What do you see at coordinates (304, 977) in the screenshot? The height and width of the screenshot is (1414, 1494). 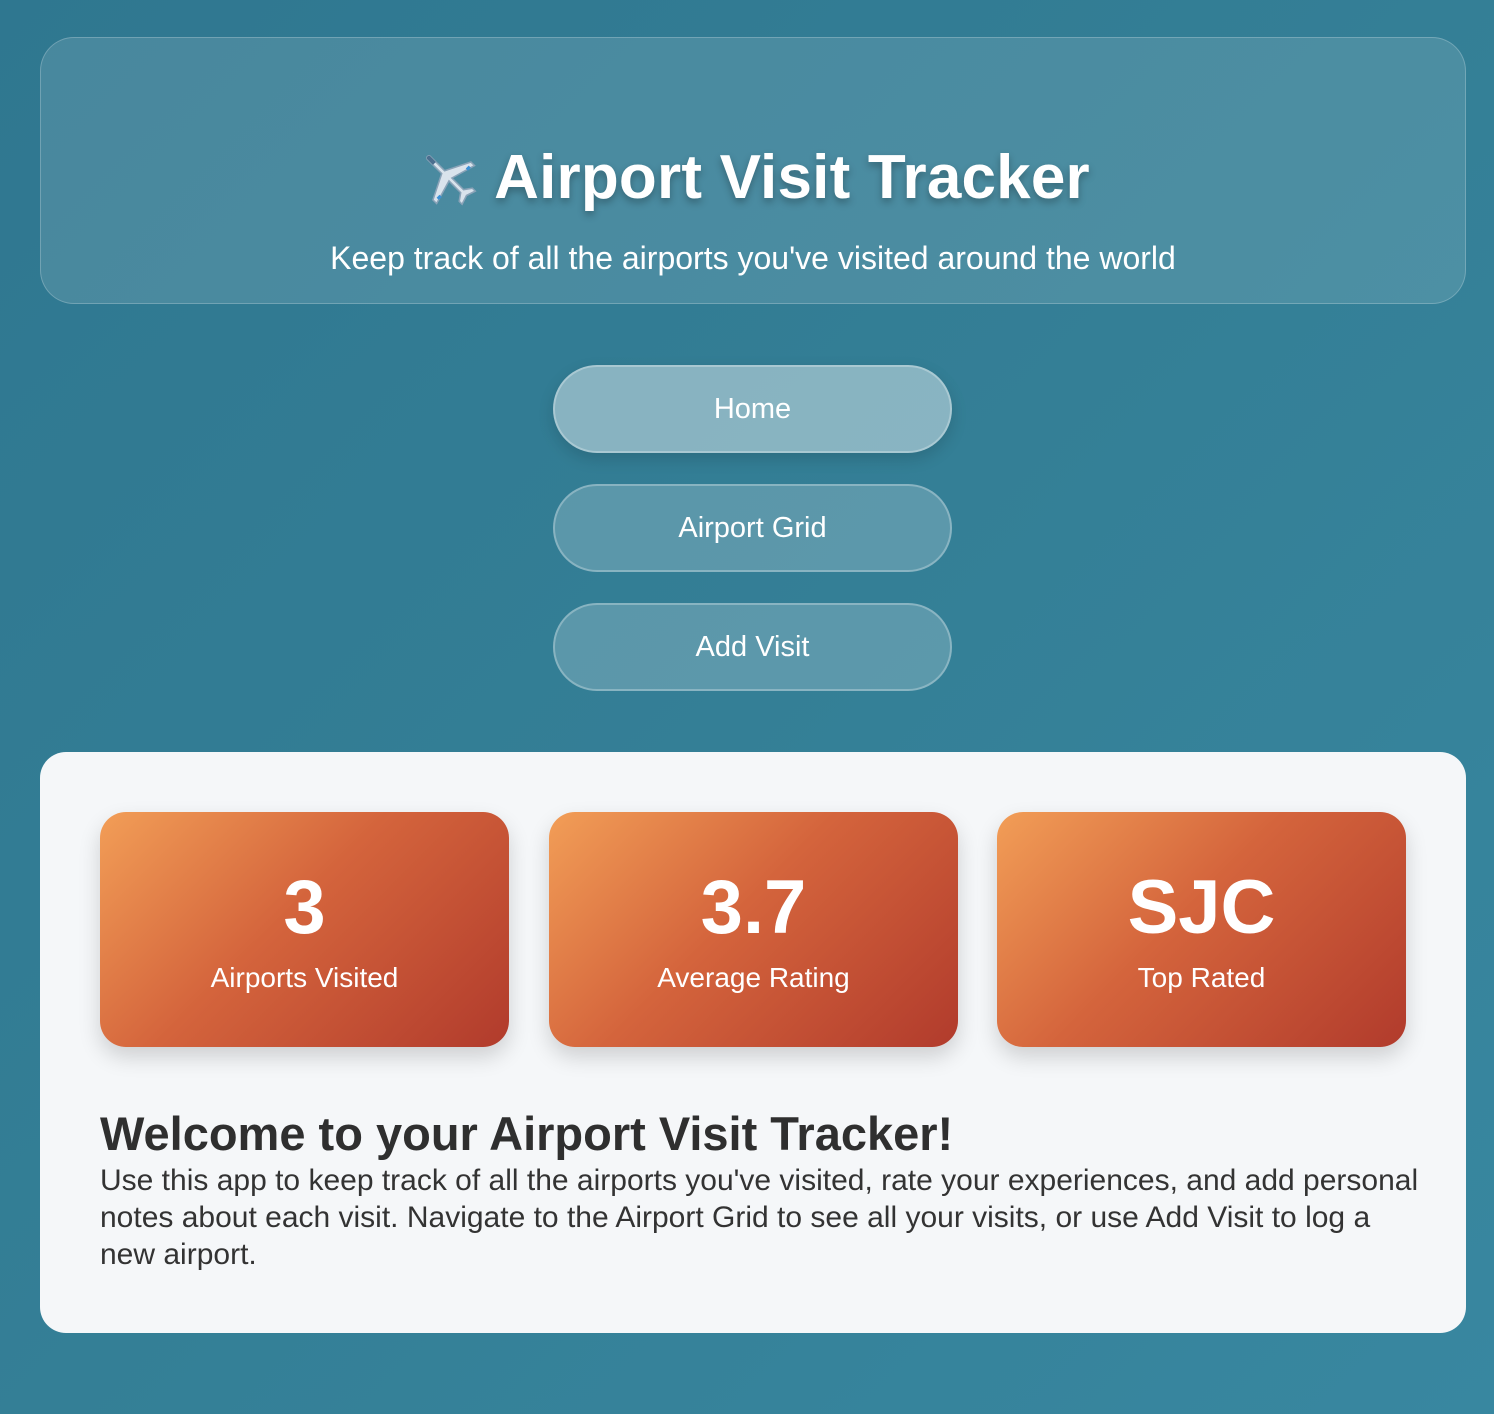 I see `stat-label: Airports Visited` at bounding box center [304, 977].